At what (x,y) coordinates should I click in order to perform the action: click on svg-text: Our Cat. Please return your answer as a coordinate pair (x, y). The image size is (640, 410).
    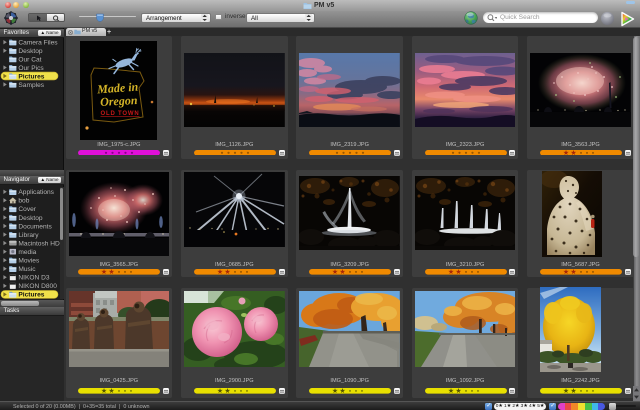
    Looking at the image, I should click on (29, 59).